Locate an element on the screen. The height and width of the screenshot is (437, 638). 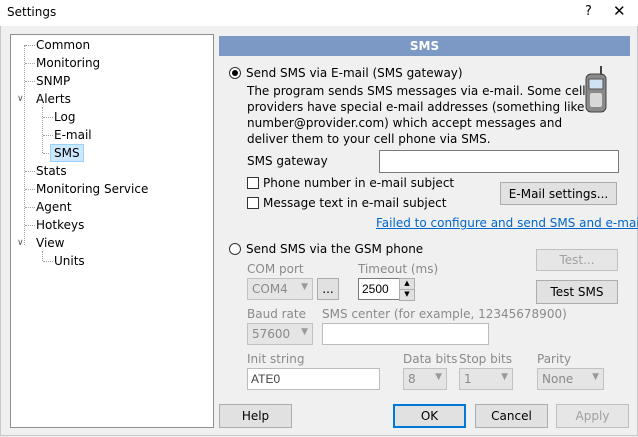
tree-item-view: View is located at coordinates (50, 243).